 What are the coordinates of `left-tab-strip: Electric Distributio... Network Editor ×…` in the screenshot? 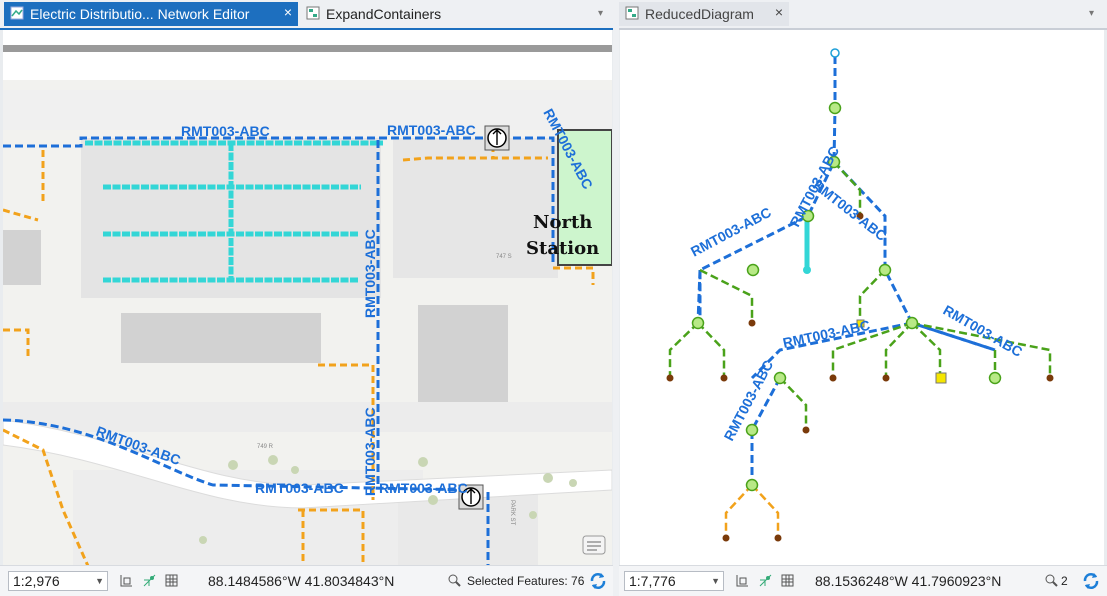 It's located at (306, 15).